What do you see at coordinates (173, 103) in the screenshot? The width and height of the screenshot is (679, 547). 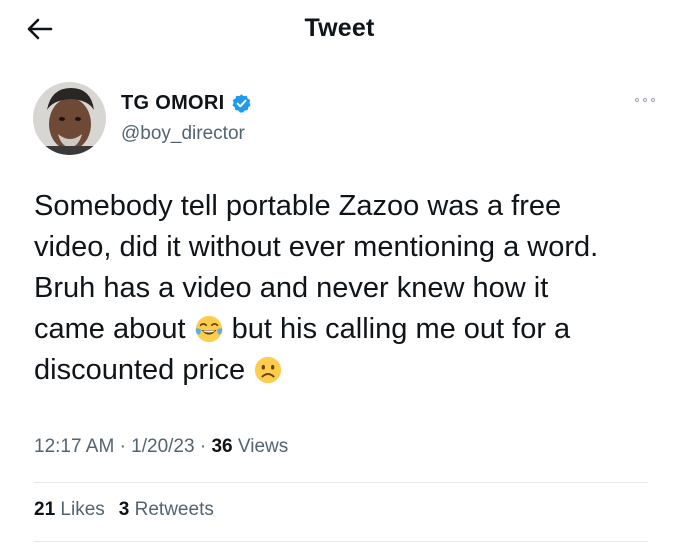 I see `display-name: TG OMORI` at bounding box center [173, 103].